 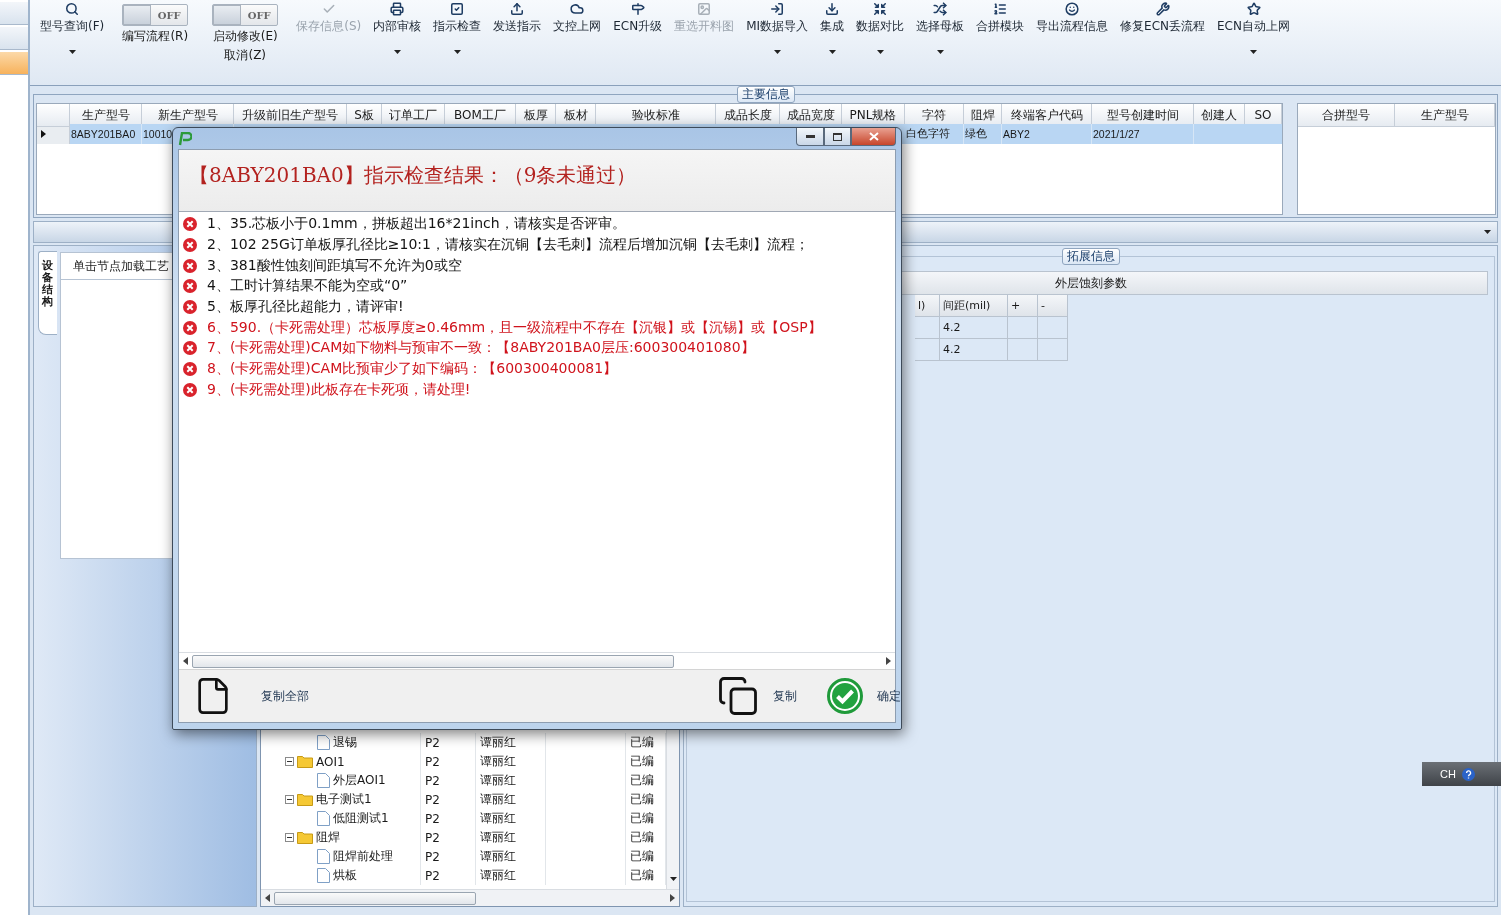 What do you see at coordinates (934, 134) in the screenshot?
I see `table-cell: 白色字符` at bounding box center [934, 134].